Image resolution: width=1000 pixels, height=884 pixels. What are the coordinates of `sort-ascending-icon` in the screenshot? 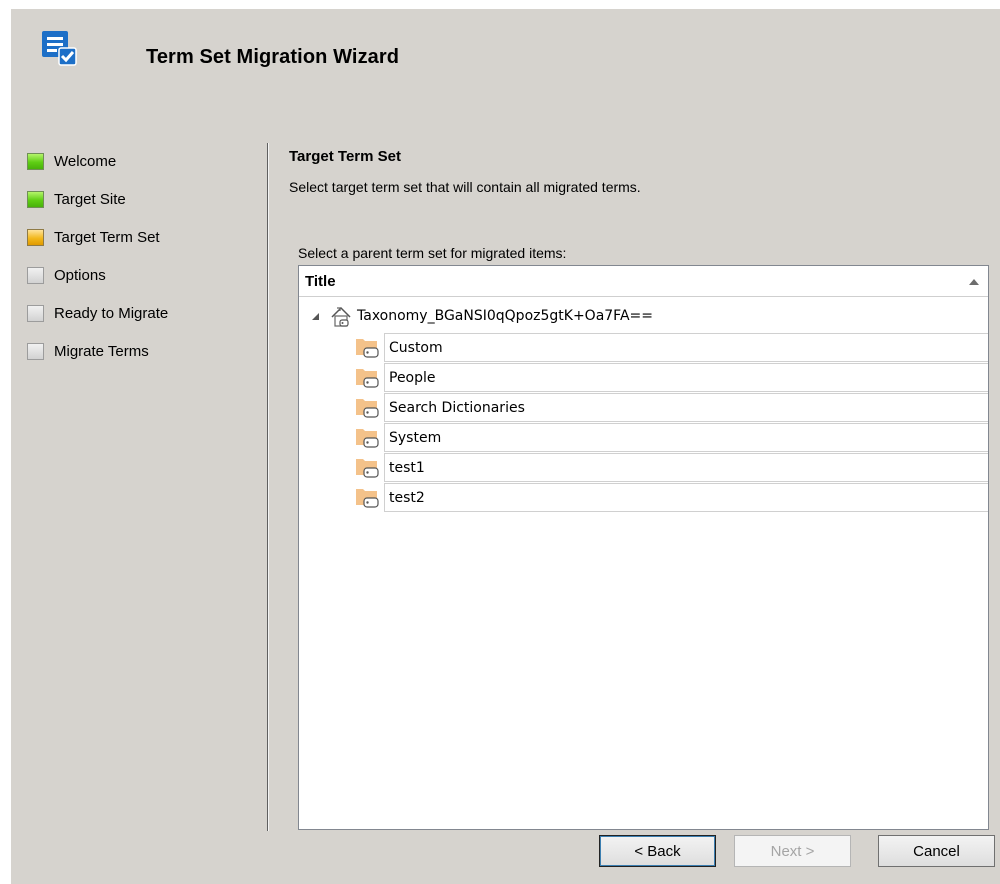 It's located at (974, 282).